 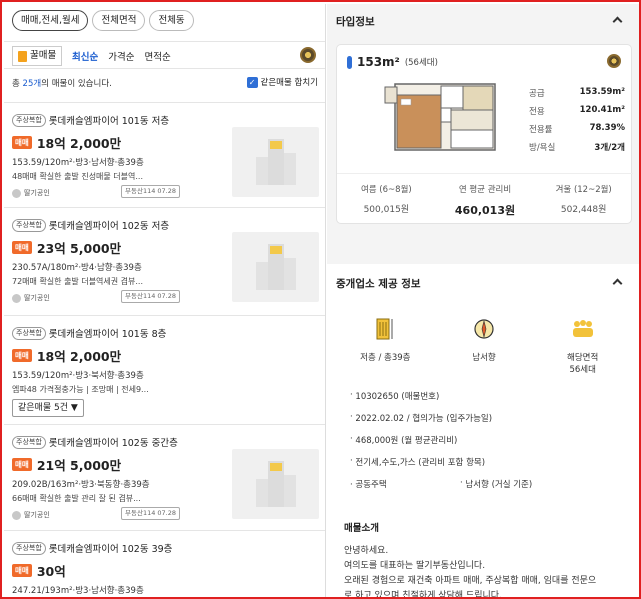 I want to click on listing-spec: 153.59/120m²·방3·북서향·총39층, so click(x=78, y=376).